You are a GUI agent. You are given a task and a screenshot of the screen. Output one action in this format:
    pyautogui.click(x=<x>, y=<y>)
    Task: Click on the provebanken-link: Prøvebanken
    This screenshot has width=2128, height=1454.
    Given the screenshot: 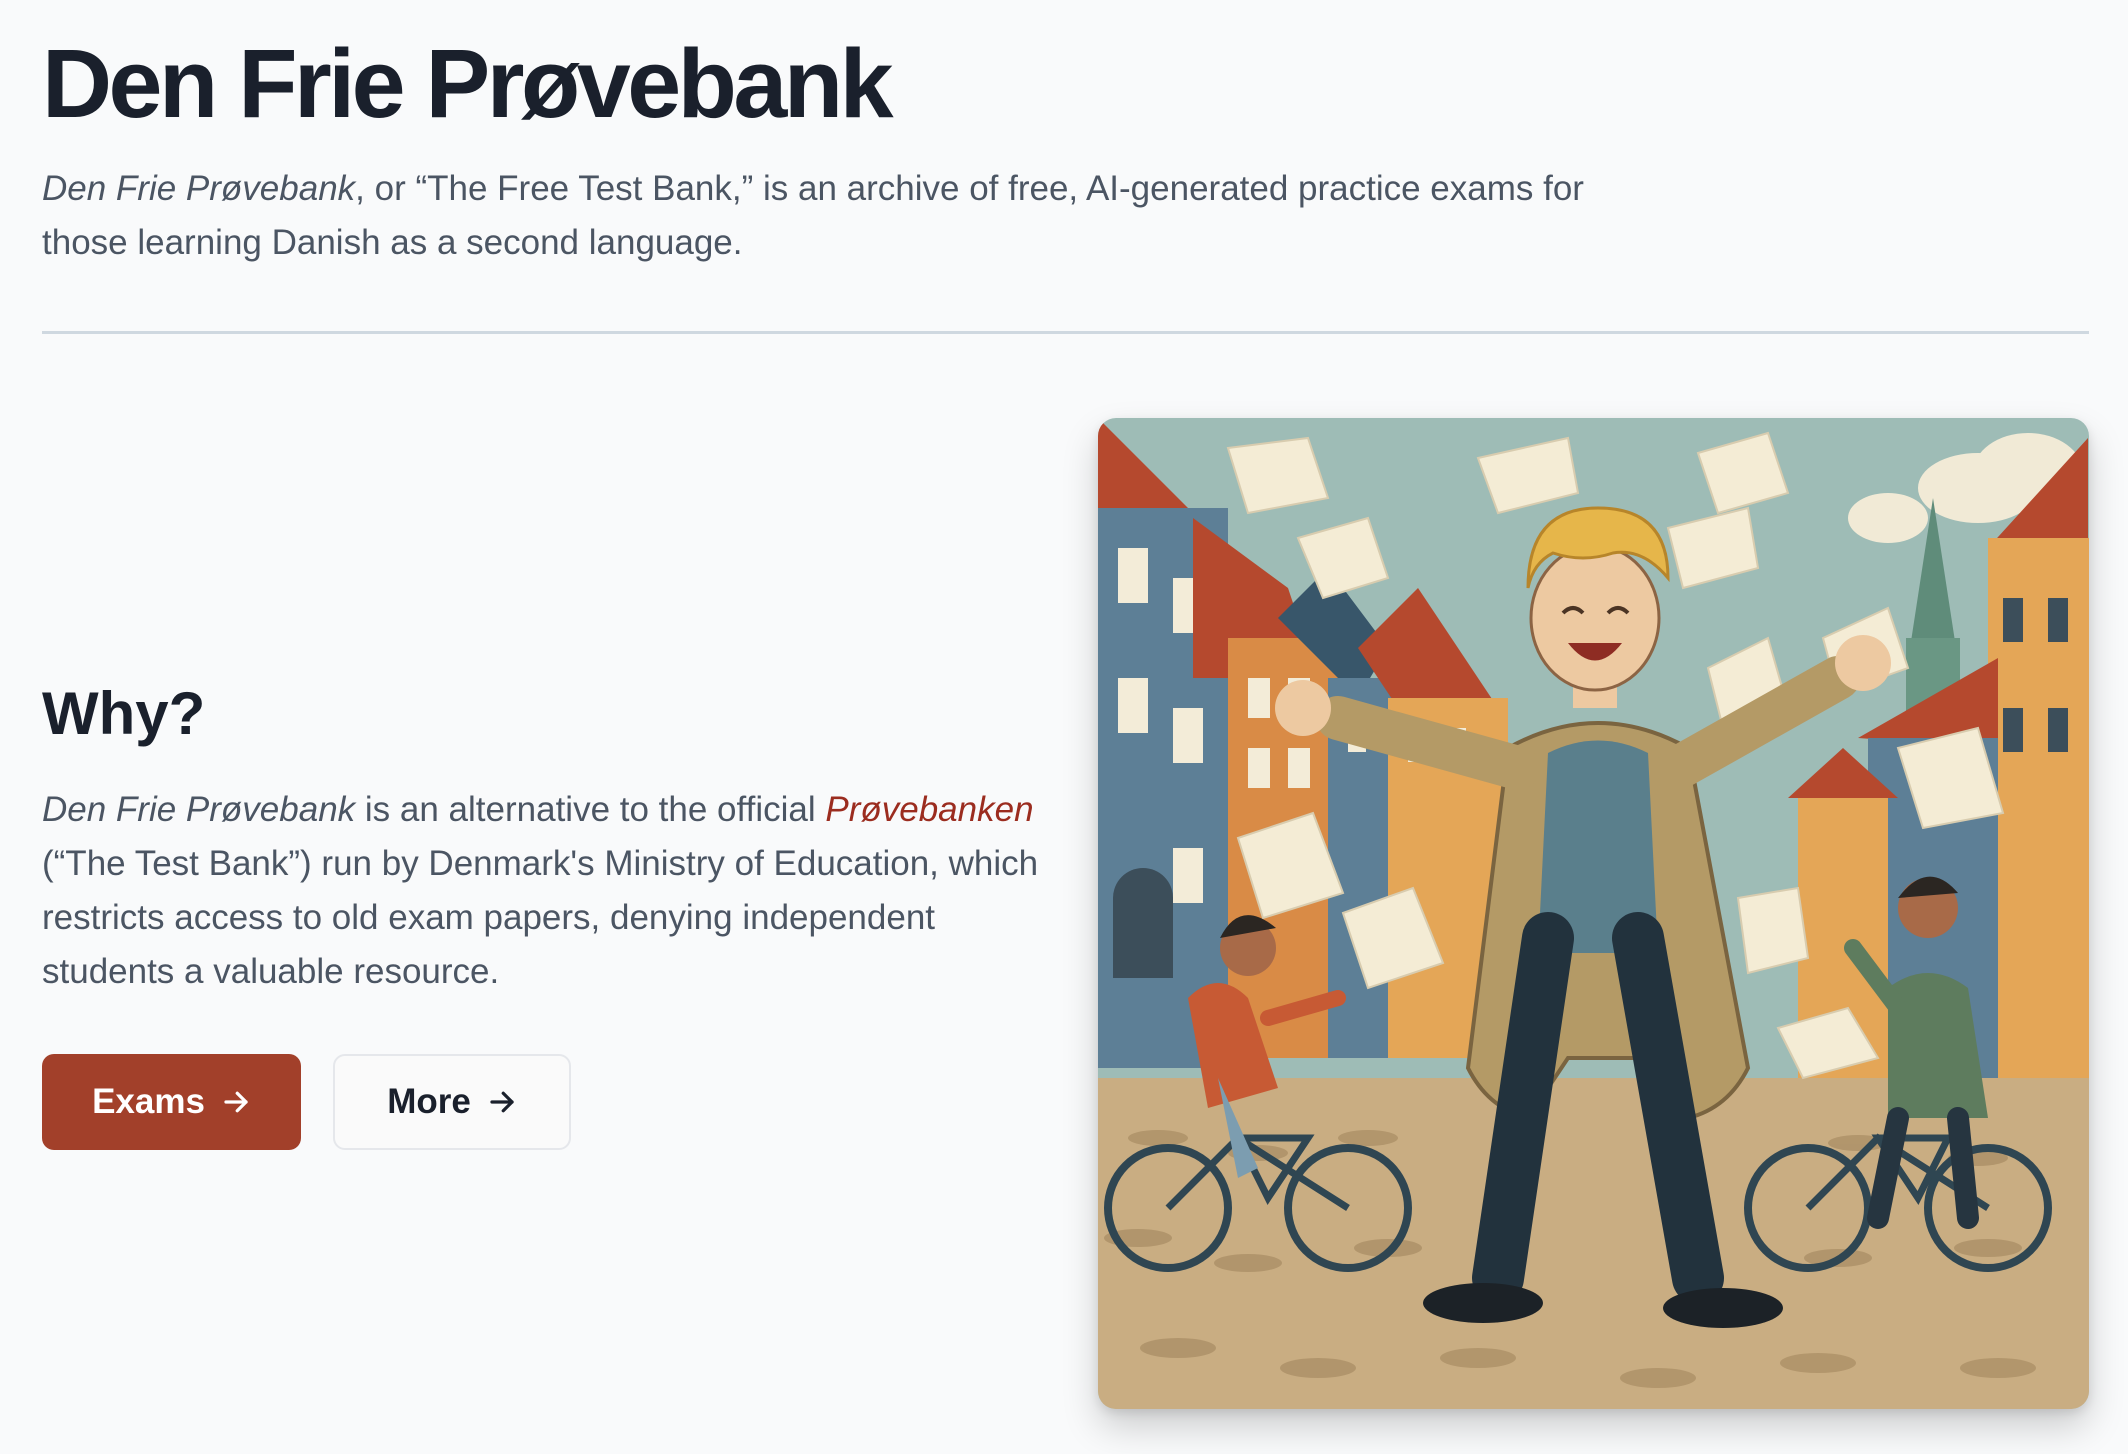 What is the action you would take?
    pyautogui.click(x=929, y=809)
    